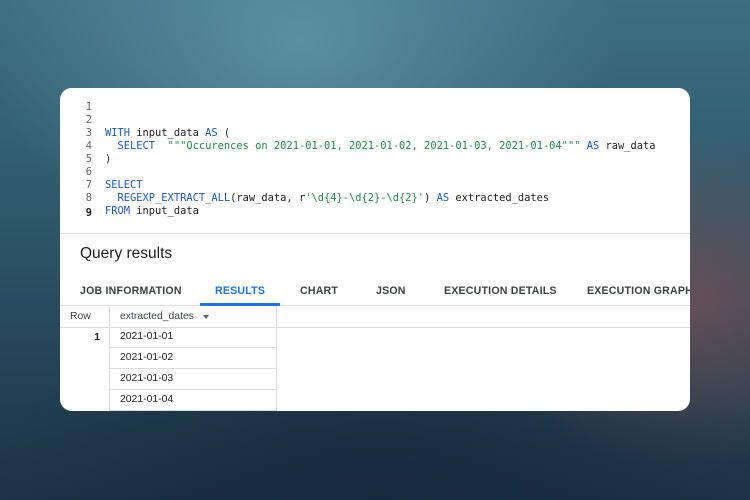 This screenshot has width=750, height=500. What do you see at coordinates (206, 317) in the screenshot?
I see `sort-dropdown-icon` at bounding box center [206, 317].